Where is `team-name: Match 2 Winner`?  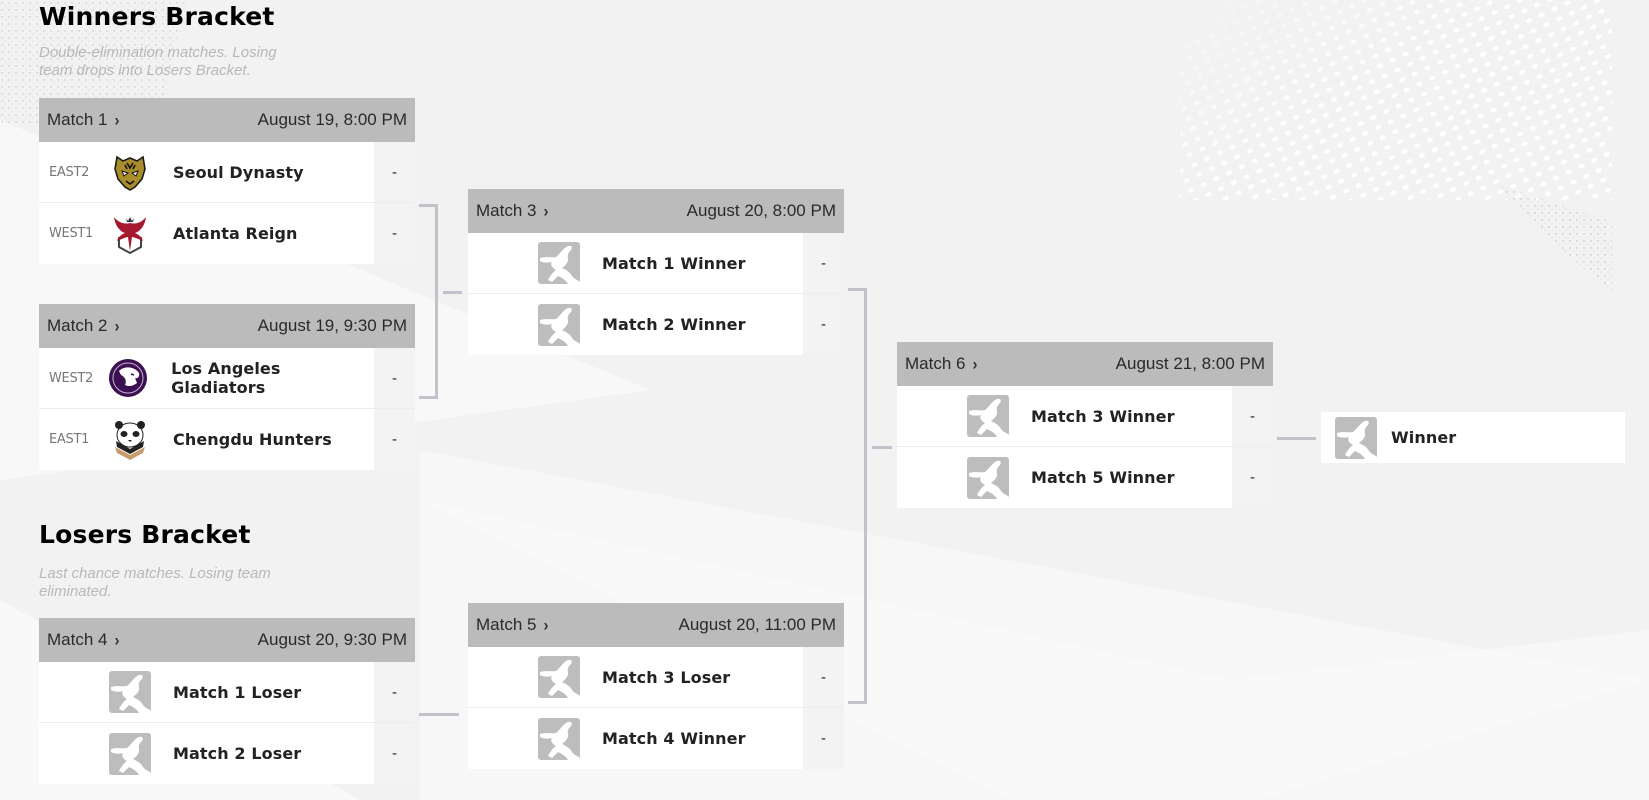 team-name: Match 2 Winner is located at coordinates (674, 324).